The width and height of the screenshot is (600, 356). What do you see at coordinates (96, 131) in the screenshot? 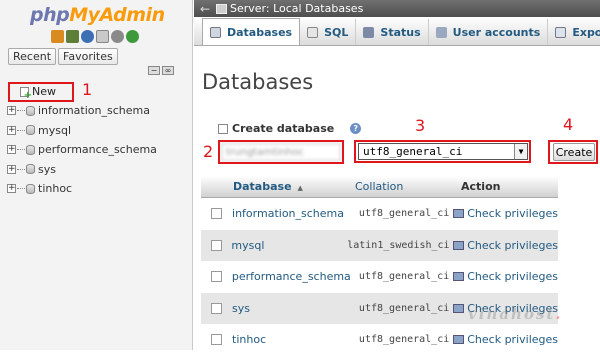
I see `tree-item-mysql: + mysql` at bounding box center [96, 131].